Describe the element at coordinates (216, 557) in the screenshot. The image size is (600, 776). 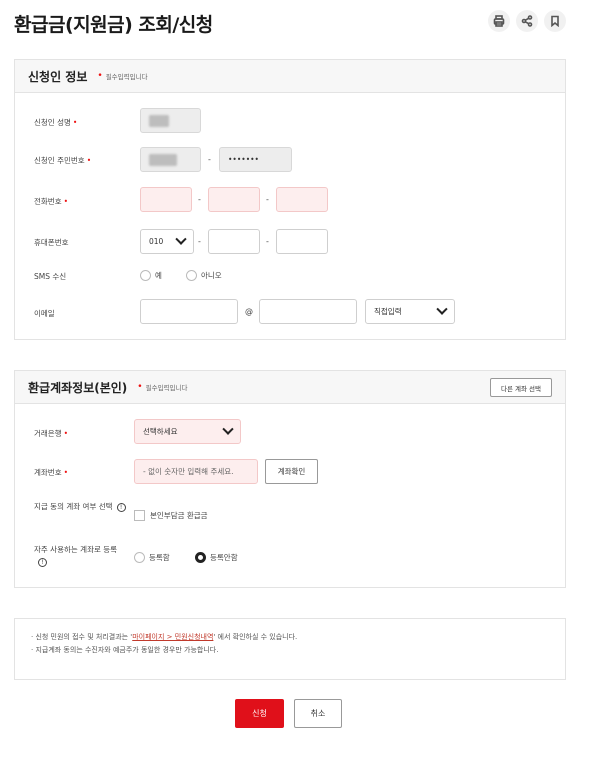
I see `register-no-radio: 등록안함` at that location.